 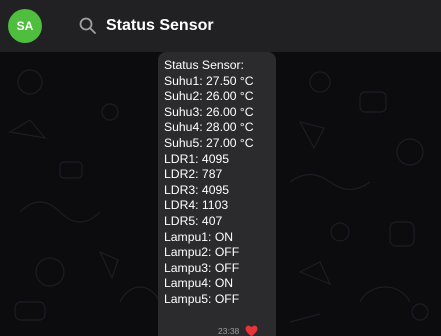 I want to click on avatar: SA, so click(x=25, y=26).